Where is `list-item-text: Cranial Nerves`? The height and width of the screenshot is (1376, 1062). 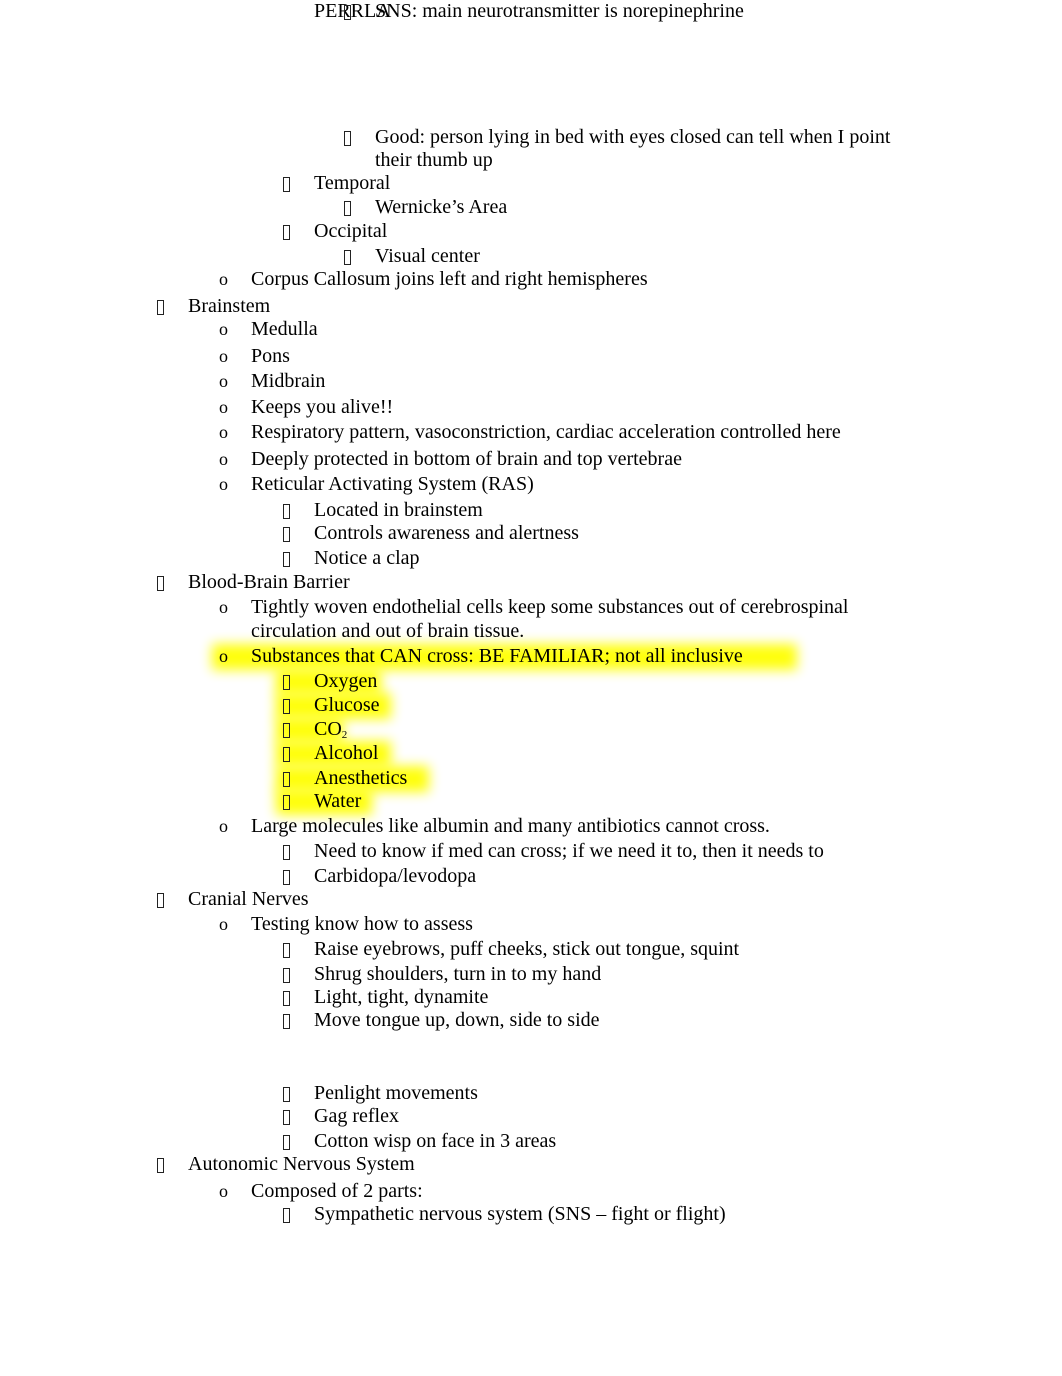
list-item-text: Cranial Nerves is located at coordinates (248, 899).